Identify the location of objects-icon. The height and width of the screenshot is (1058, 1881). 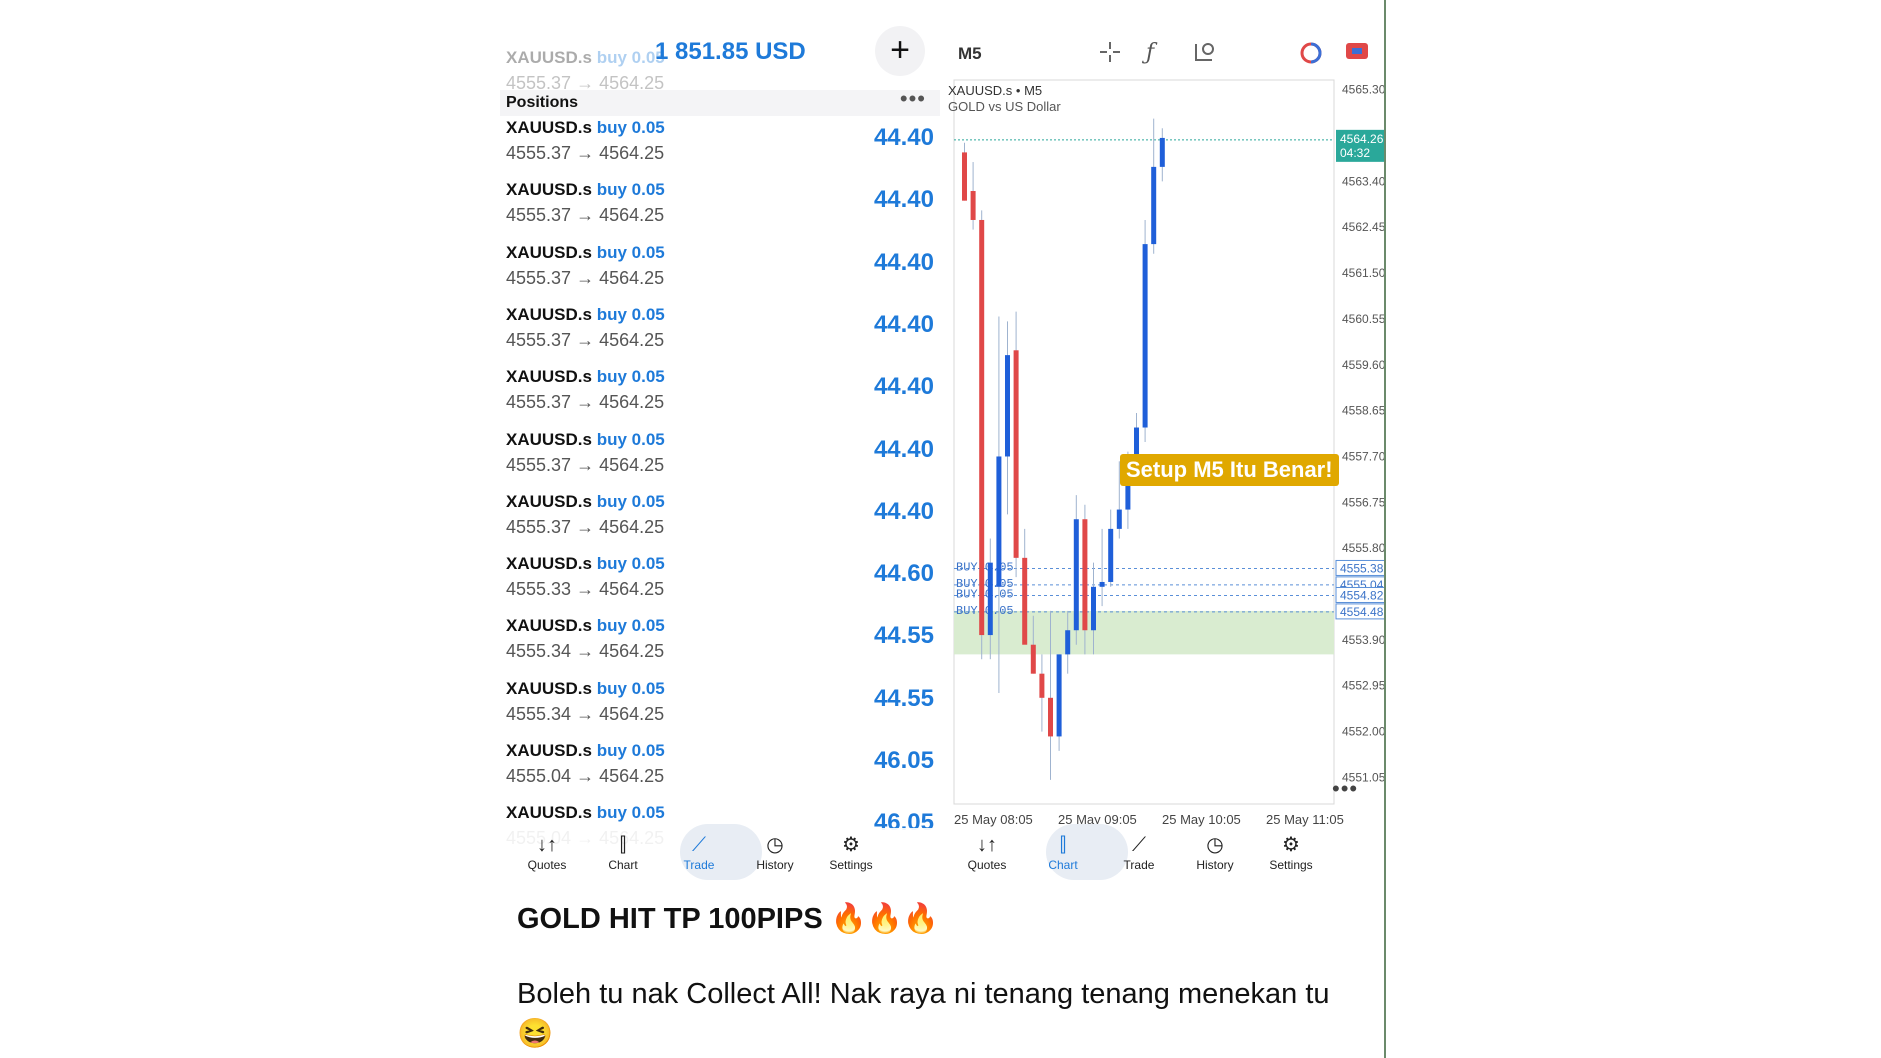
(1205, 55).